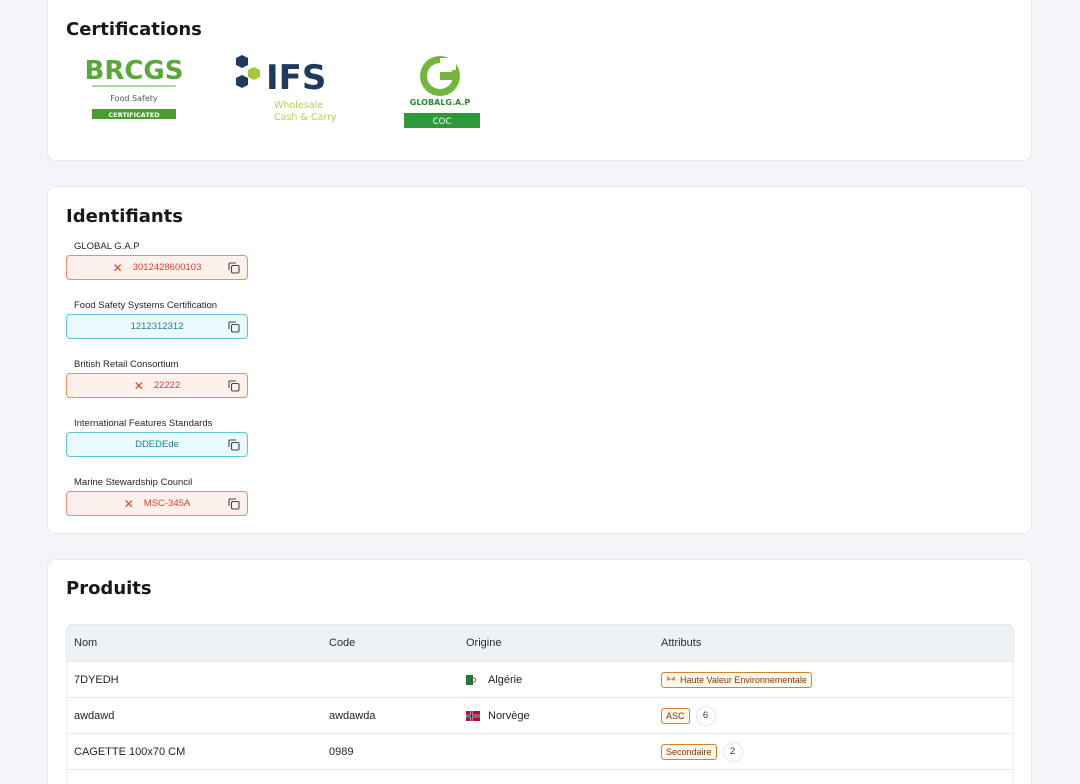 The width and height of the screenshot is (1080, 784). What do you see at coordinates (167, 267) in the screenshot?
I see `identifier-value: 3012428600103` at bounding box center [167, 267].